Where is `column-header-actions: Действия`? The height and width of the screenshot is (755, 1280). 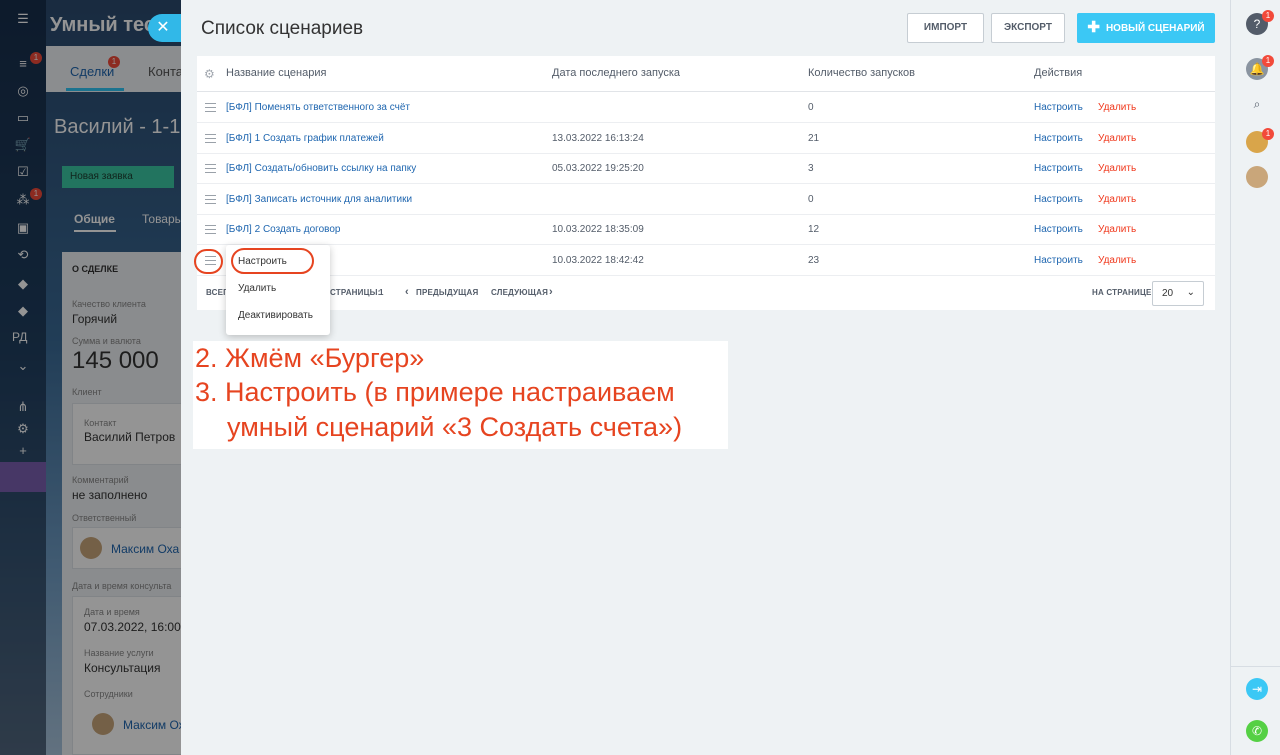 column-header-actions: Действия is located at coordinates (1058, 73).